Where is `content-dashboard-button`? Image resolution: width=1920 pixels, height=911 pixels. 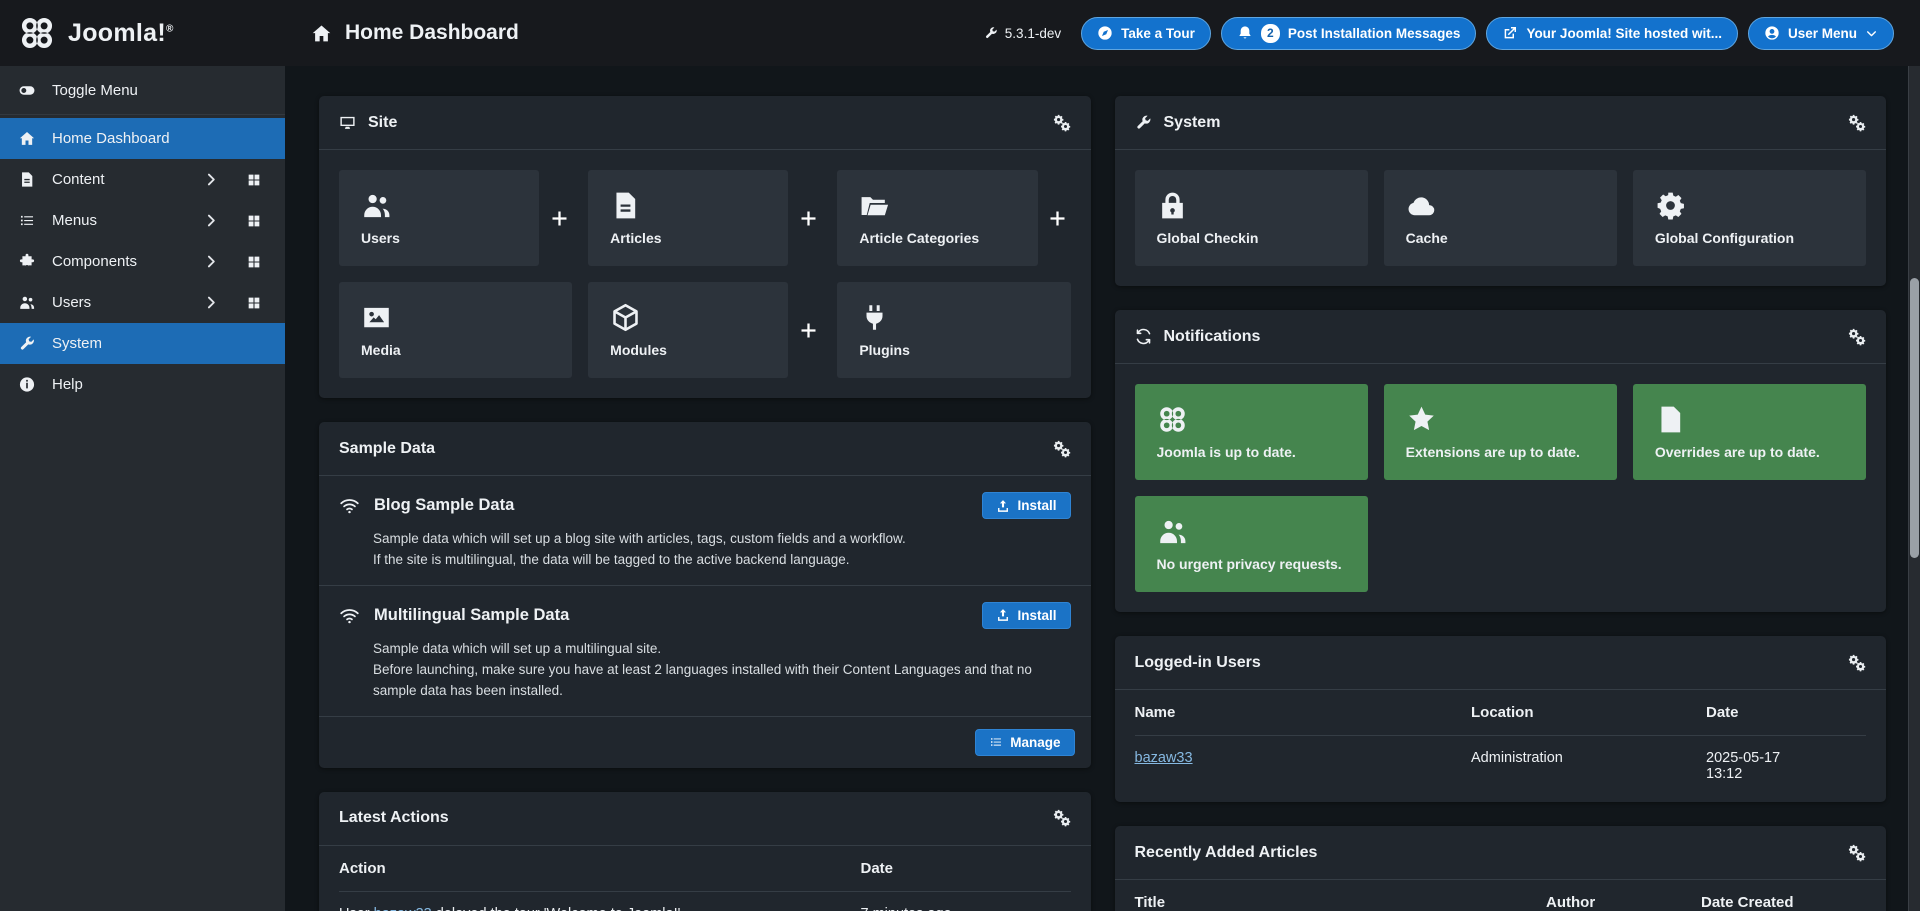 content-dashboard-button is located at coordinates (254, 180).